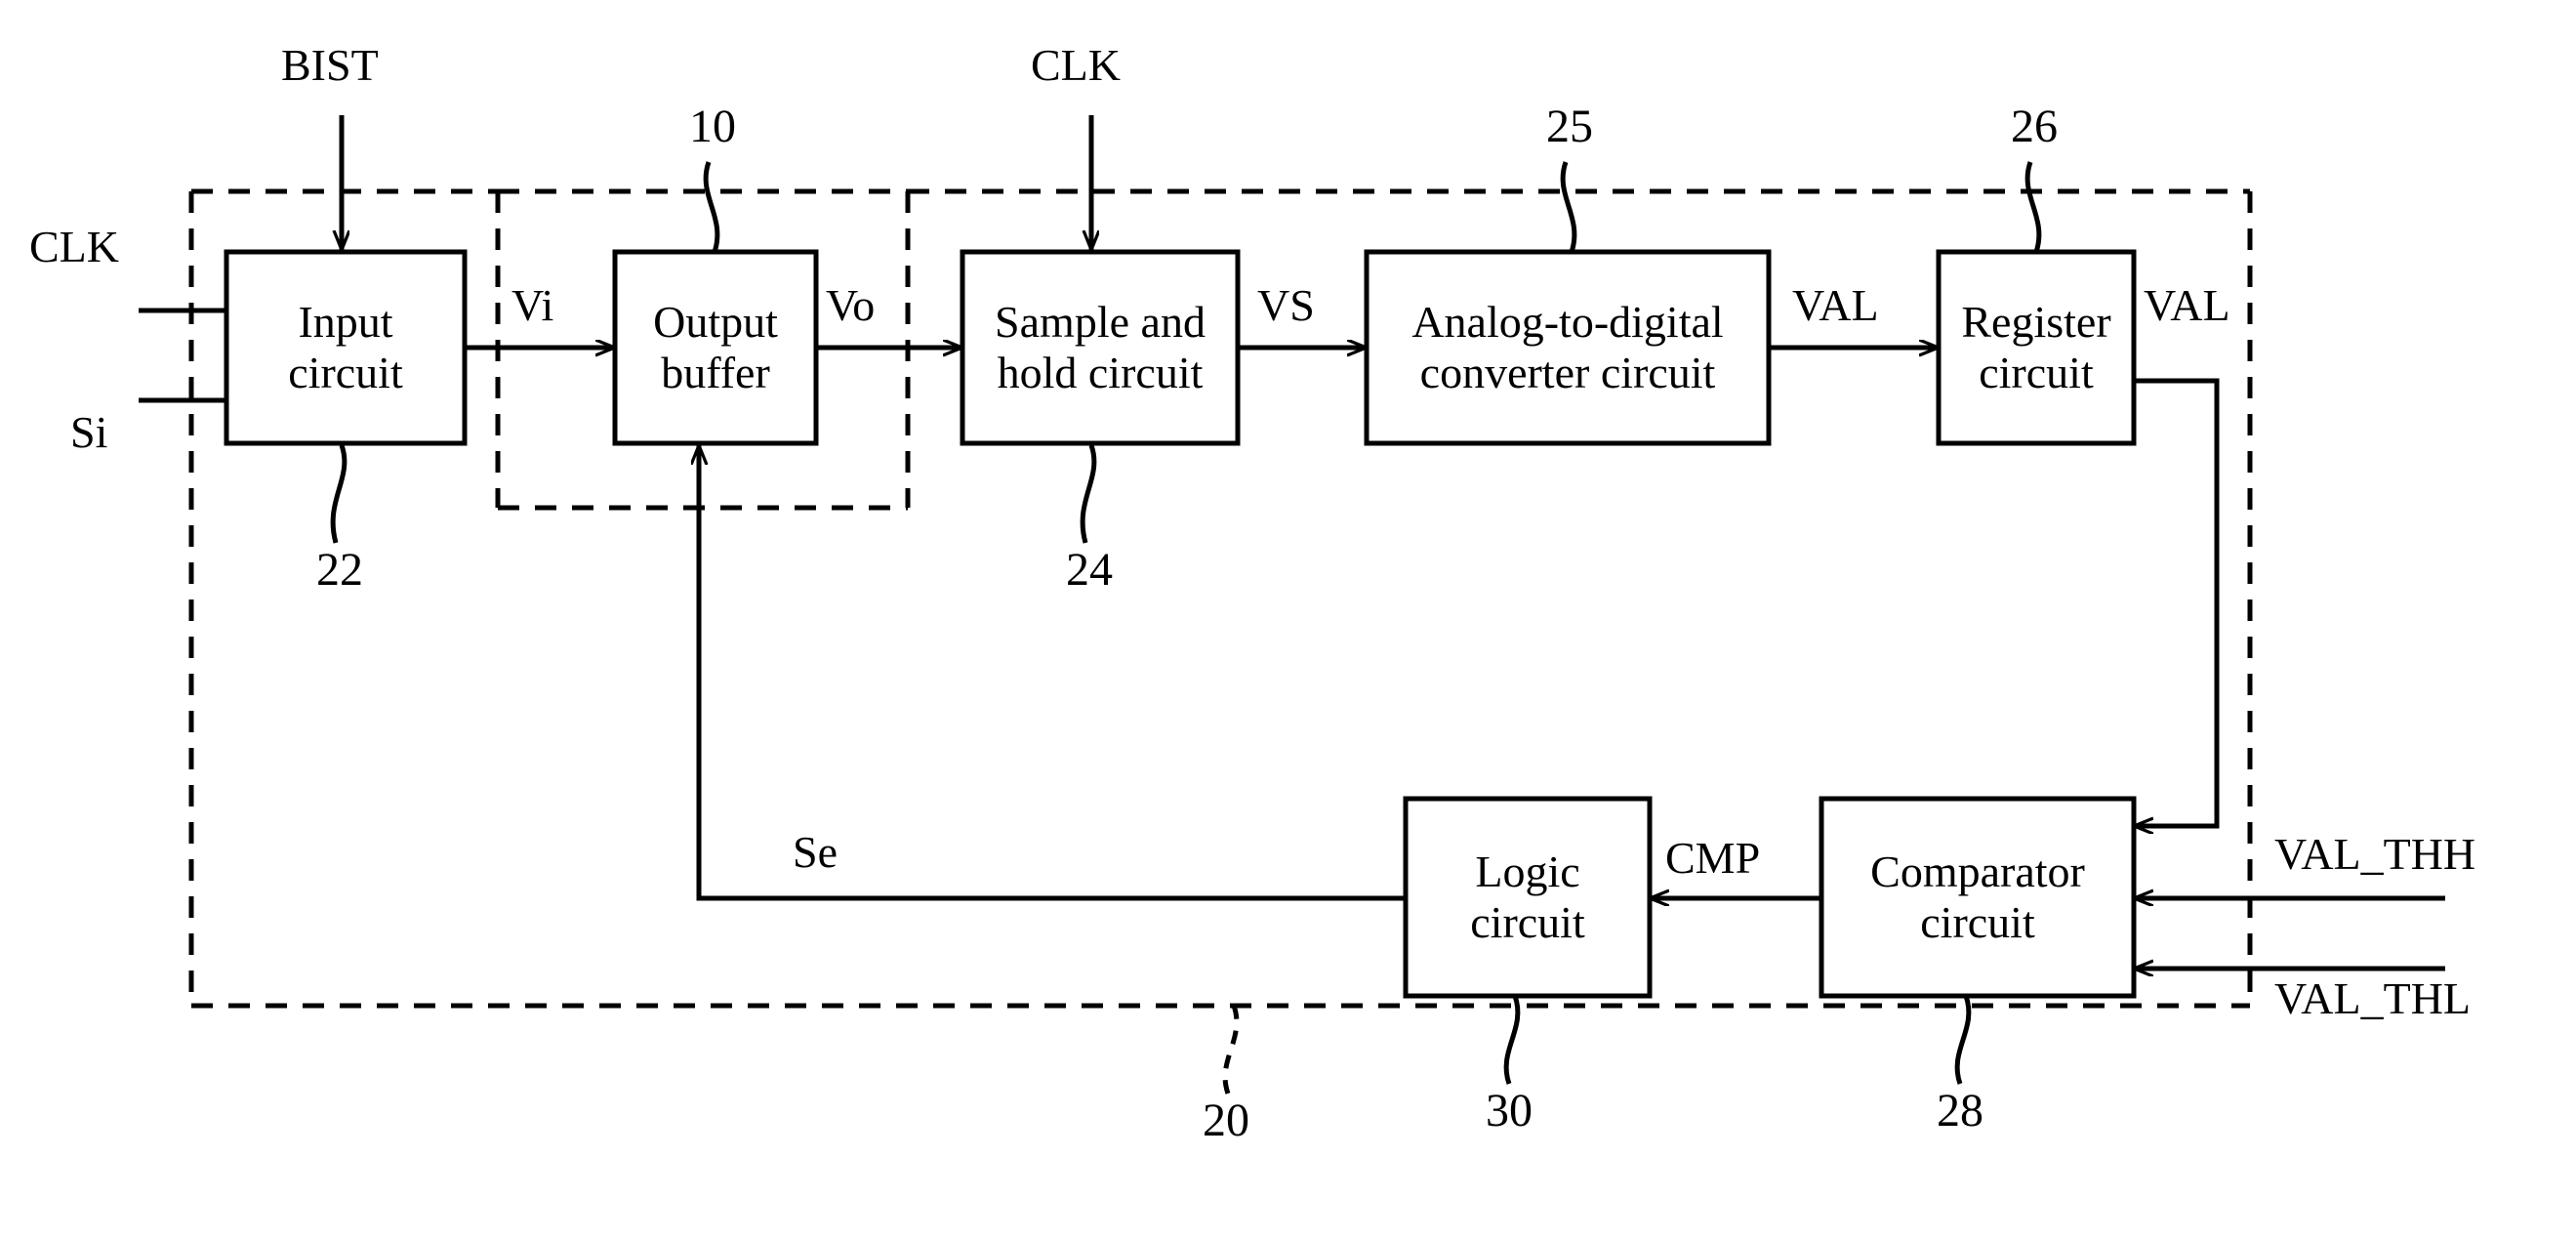 The width and height of the screenshot is (2576, 1240). Describe the element at coordinates (1527, 872) in the screenshot. I see `block-logic-line1: Logic` at that location.